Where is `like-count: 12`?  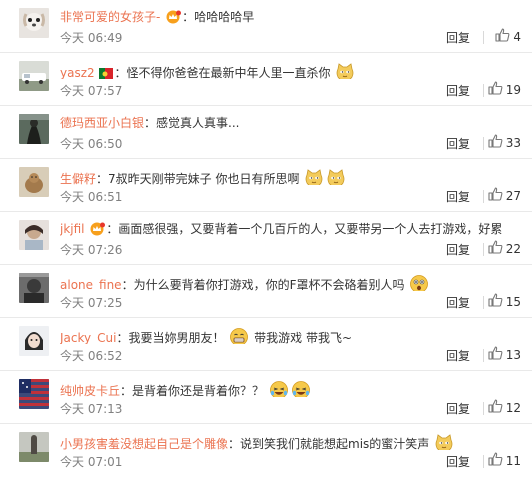
like-count: 12 is located at coordinates (513, 408).